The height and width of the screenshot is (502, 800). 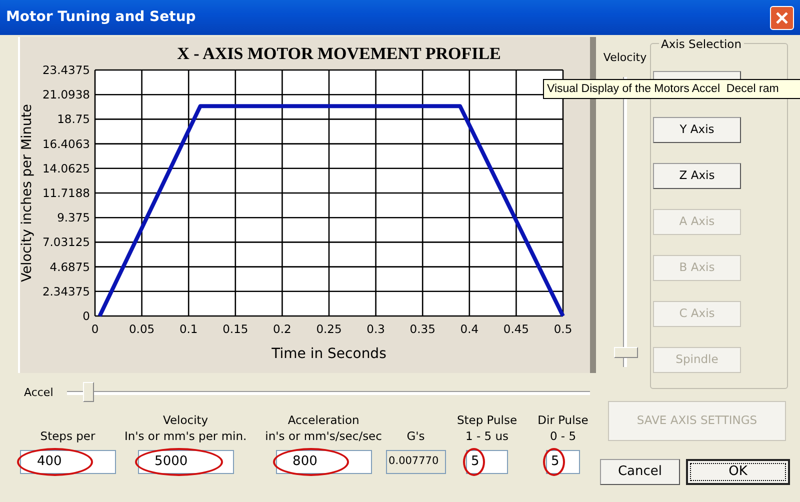 What do you see at coordinates (305, 461) in the screenshot?
I see `field-value: 800` at bounding box center [305, 461].